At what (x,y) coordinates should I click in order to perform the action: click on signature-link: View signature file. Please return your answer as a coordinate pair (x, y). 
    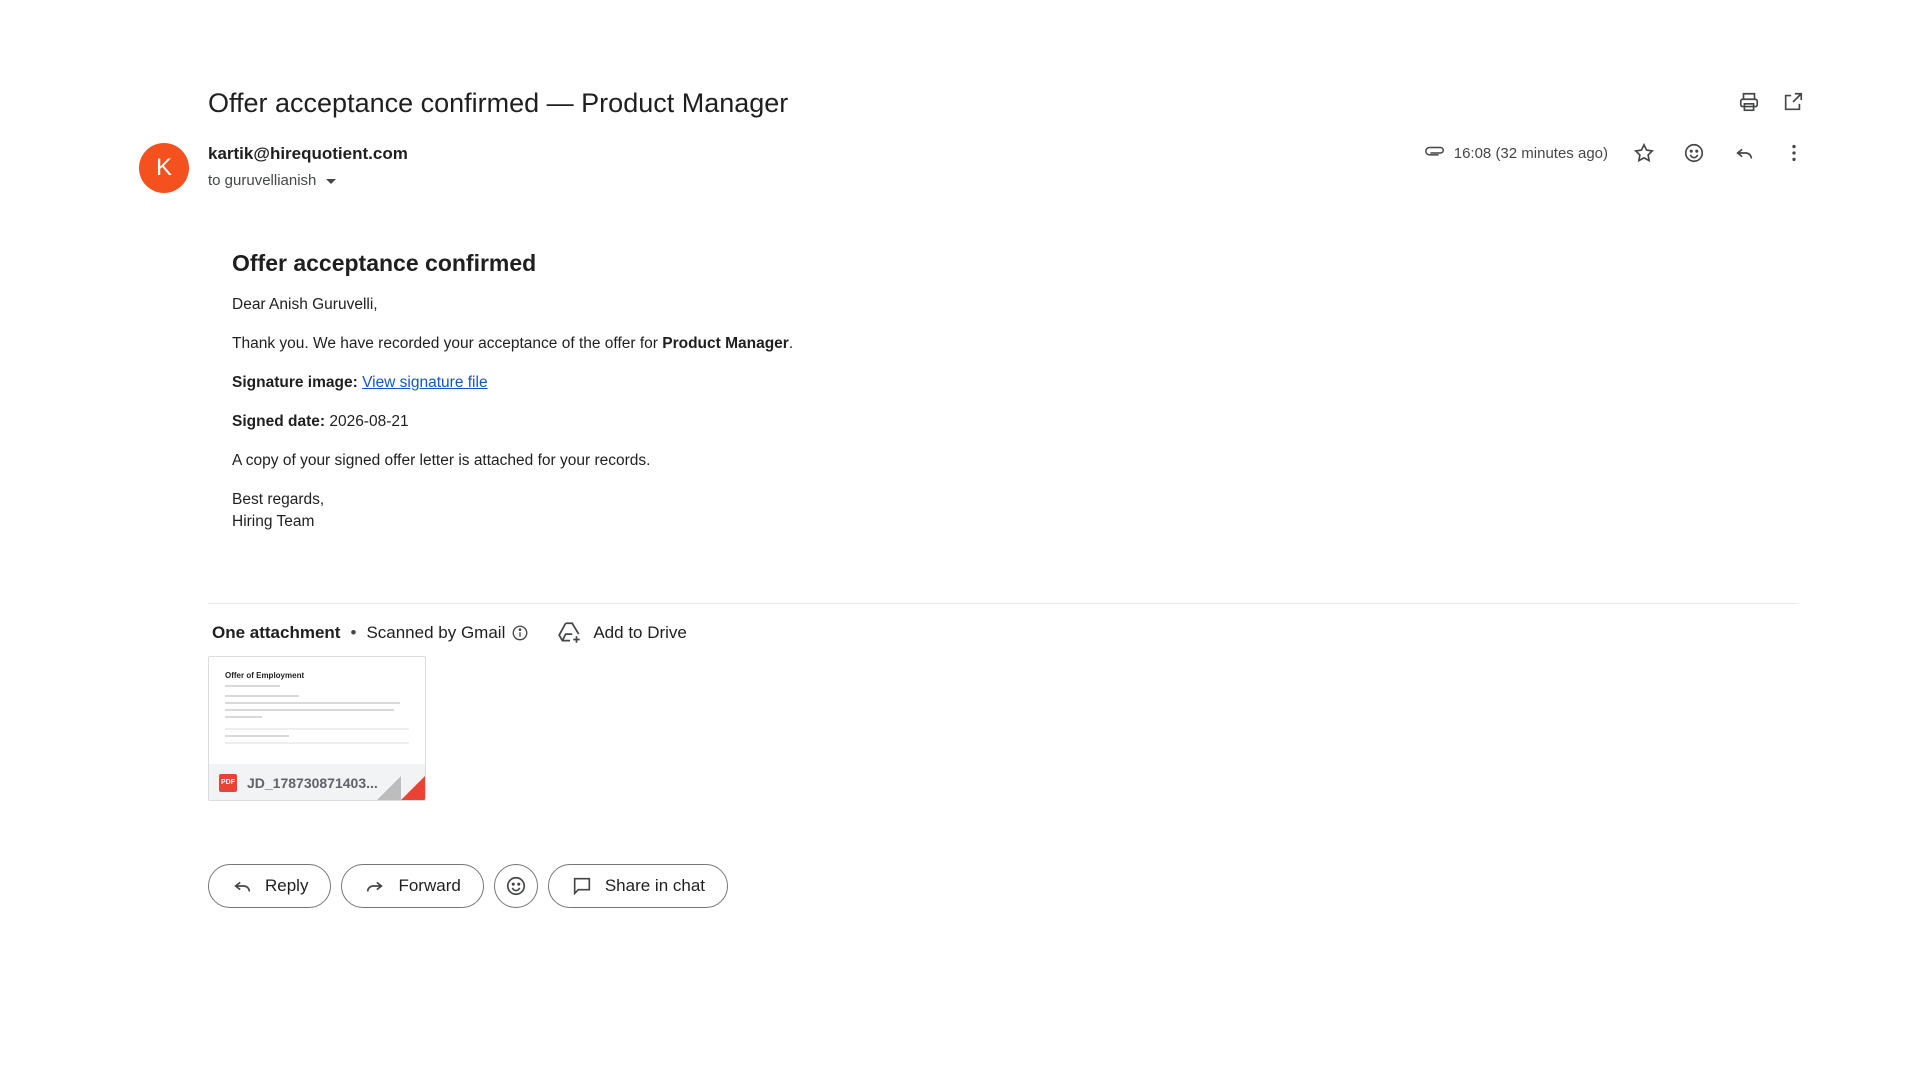
    Looking at the image, I should click on (425, 382).